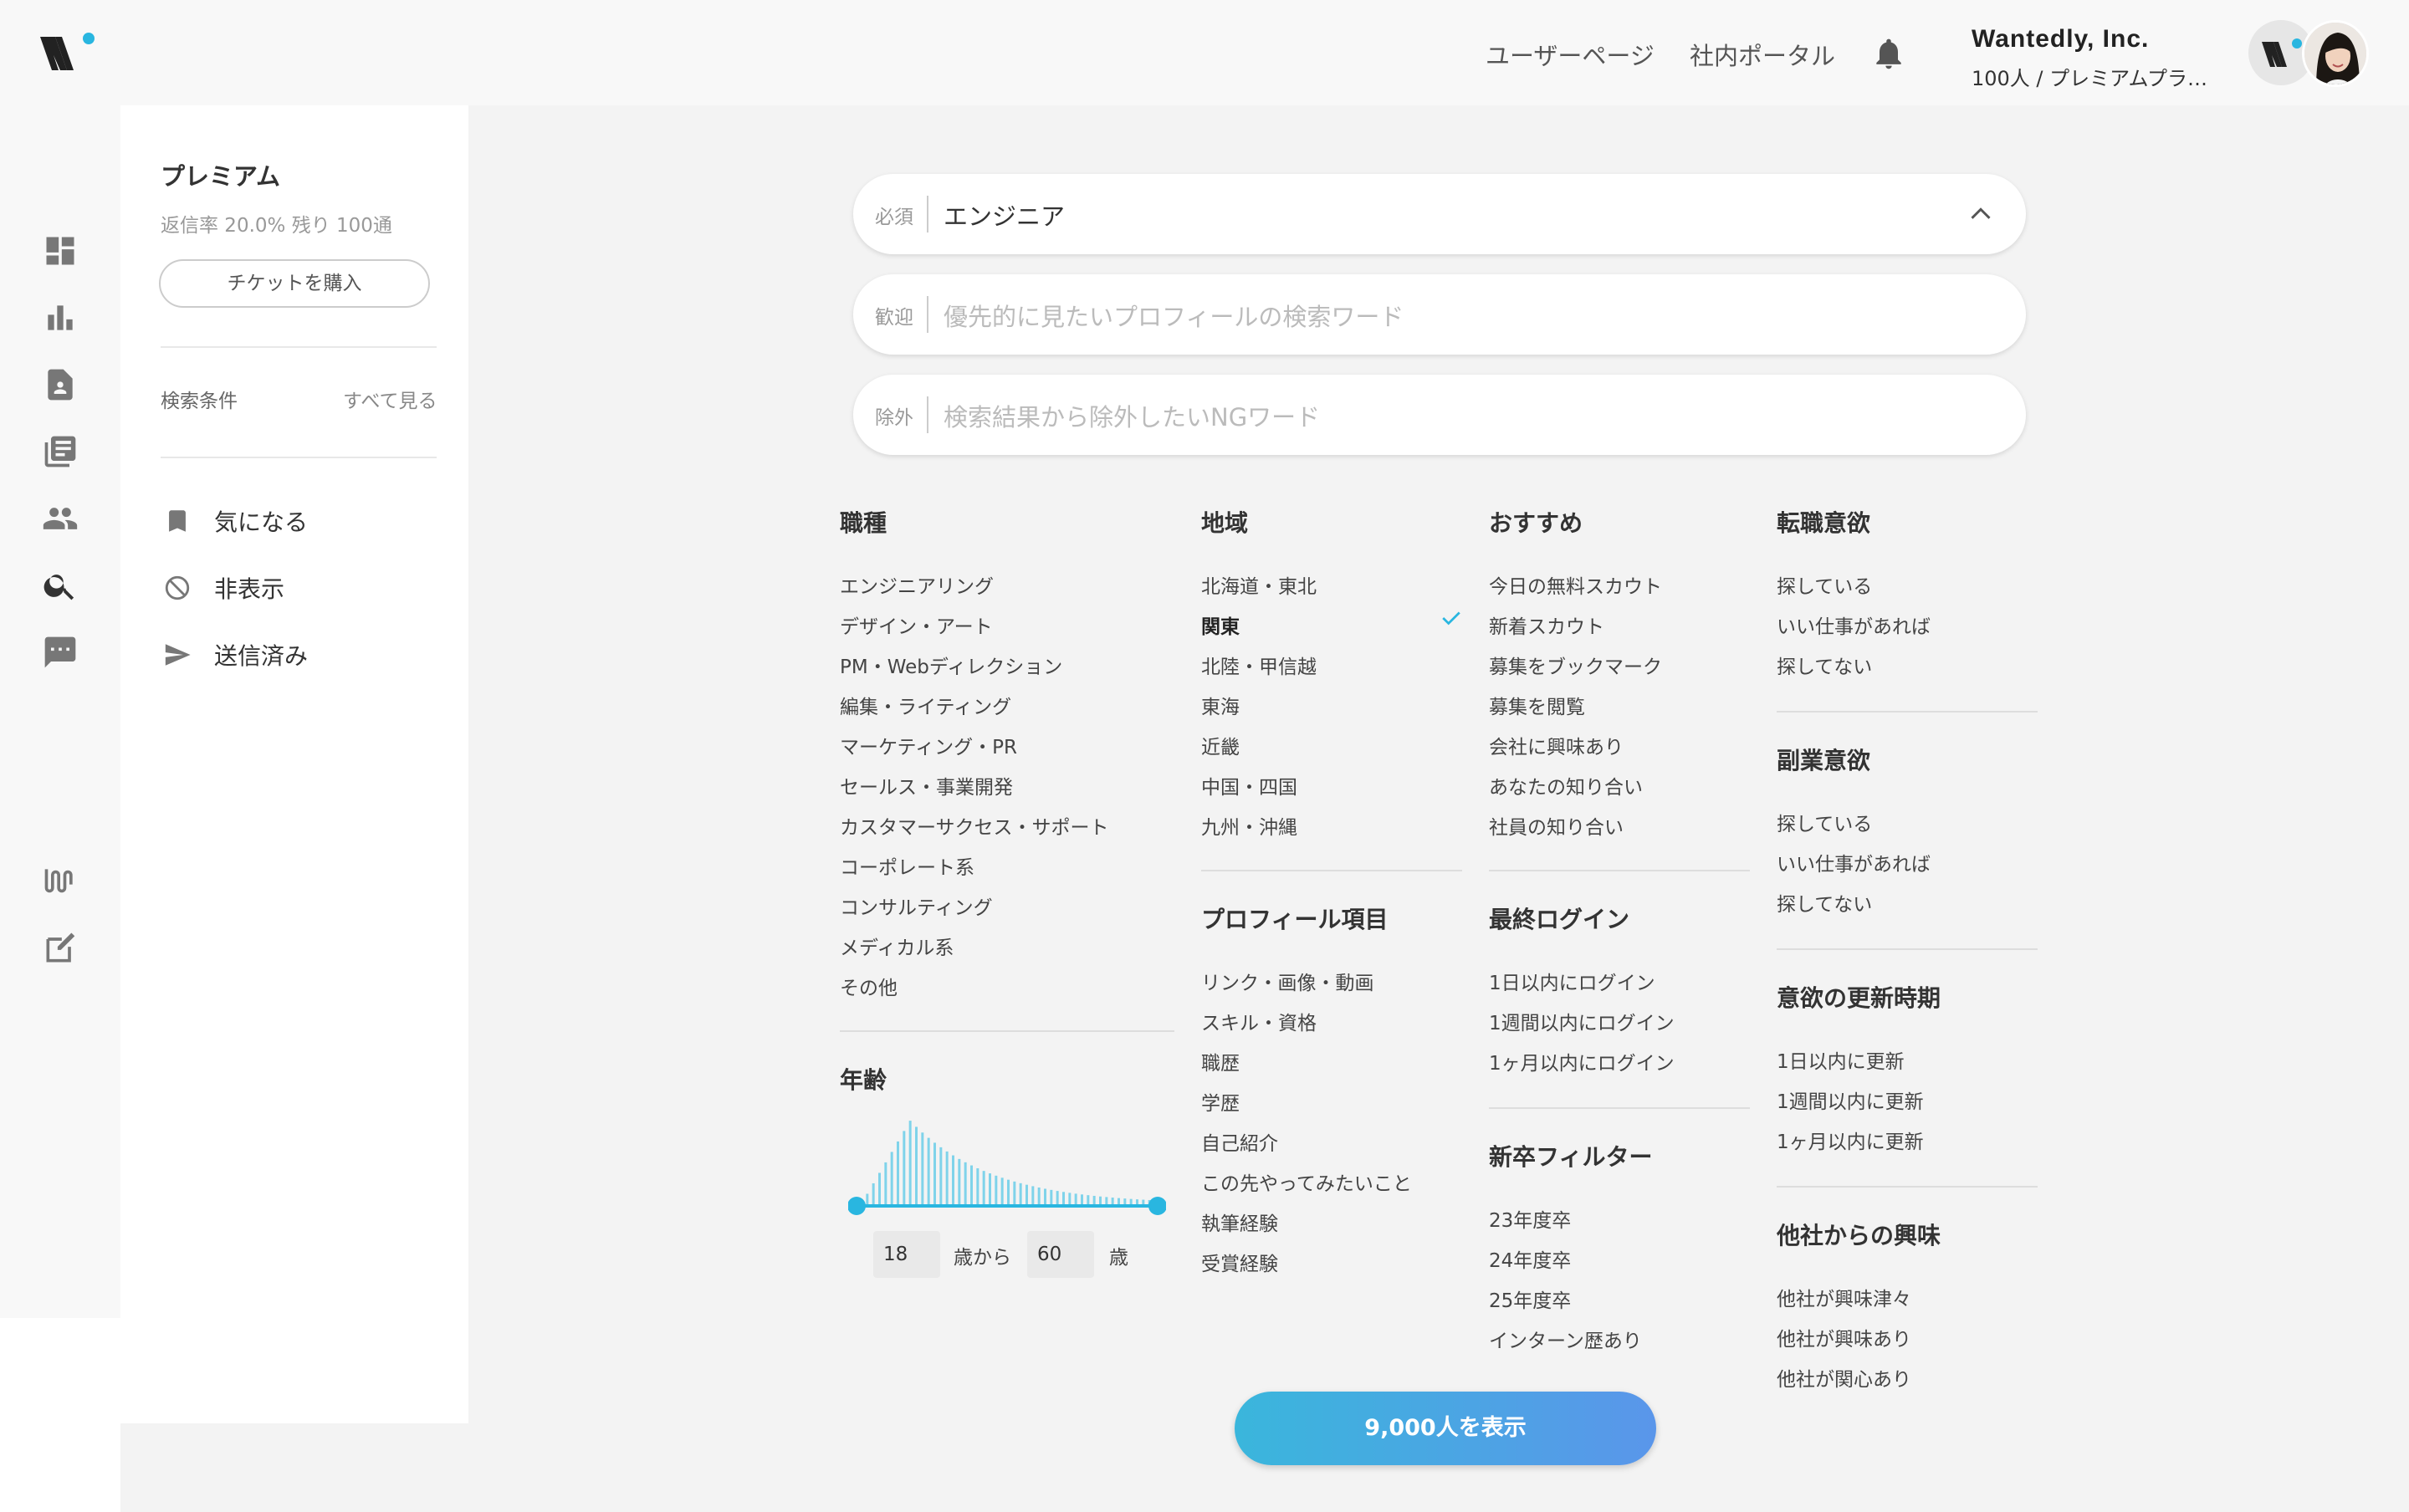  What do you see at coordinates (1537, 705) in the screenshot?
I see `recommend-item: 募集を閲覧` at bounding box center [1537, 705].